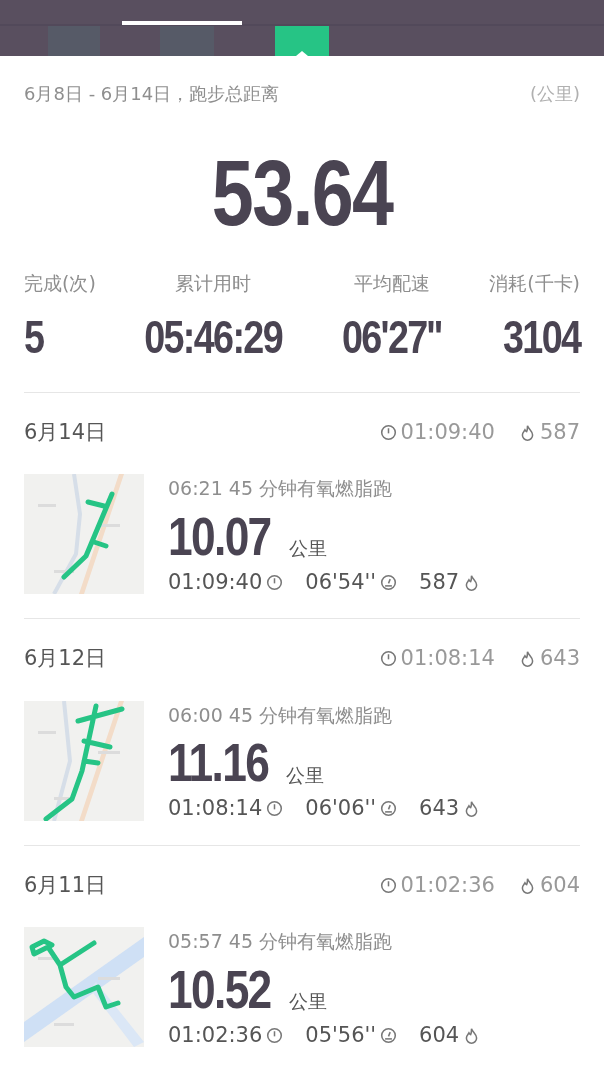 This screenshot has height=1080, width=604. Describe the element at coordinates (302, 193) in the screenshot. I see `total-distance: 53.64` at that location.